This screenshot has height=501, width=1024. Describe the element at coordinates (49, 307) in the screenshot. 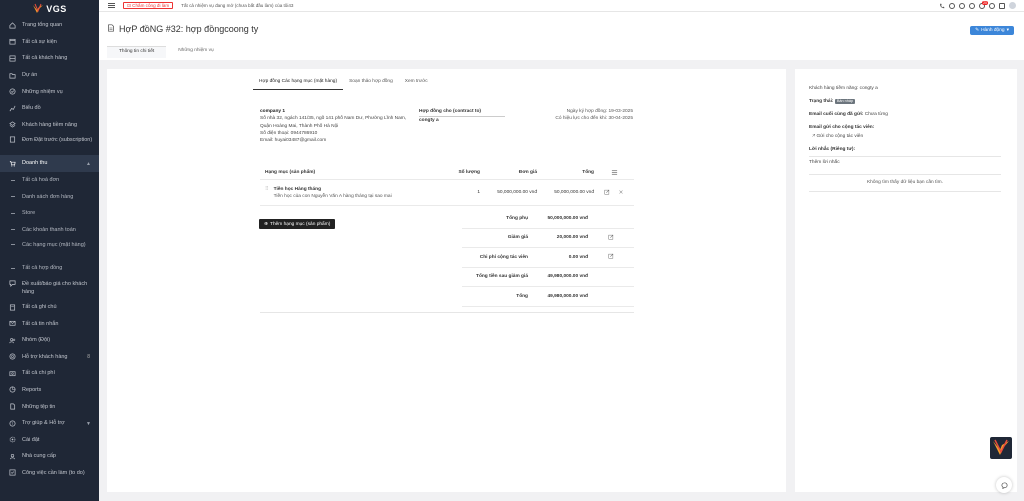

I see `sidebar-item-notes: Tất cả ghi chú` at that location.